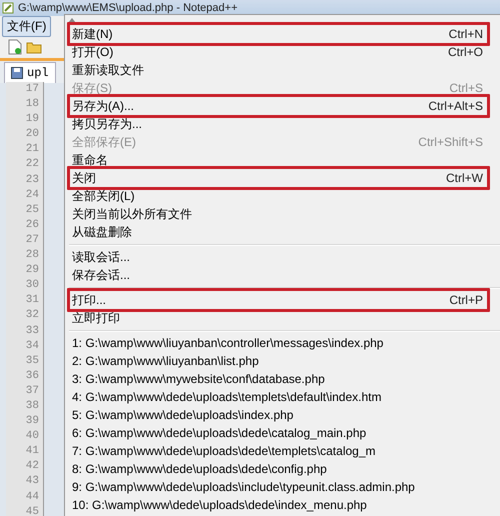 This screenshot has width=500, height=516. Describe the element at coordinates (278, 106) in the screenshot. I see `menu-item: 另存为(A)... Ctrl+Alt+S` at that location.